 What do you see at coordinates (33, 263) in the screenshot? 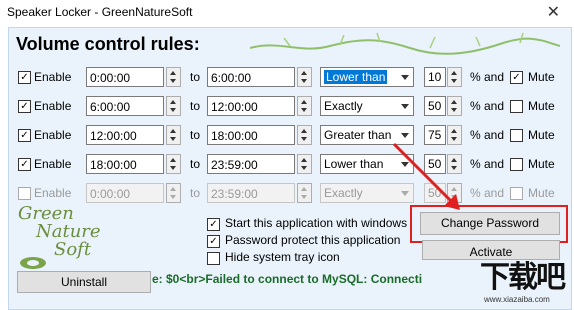
I see `leaf-logo-icon` at bounding box center [33, 263].